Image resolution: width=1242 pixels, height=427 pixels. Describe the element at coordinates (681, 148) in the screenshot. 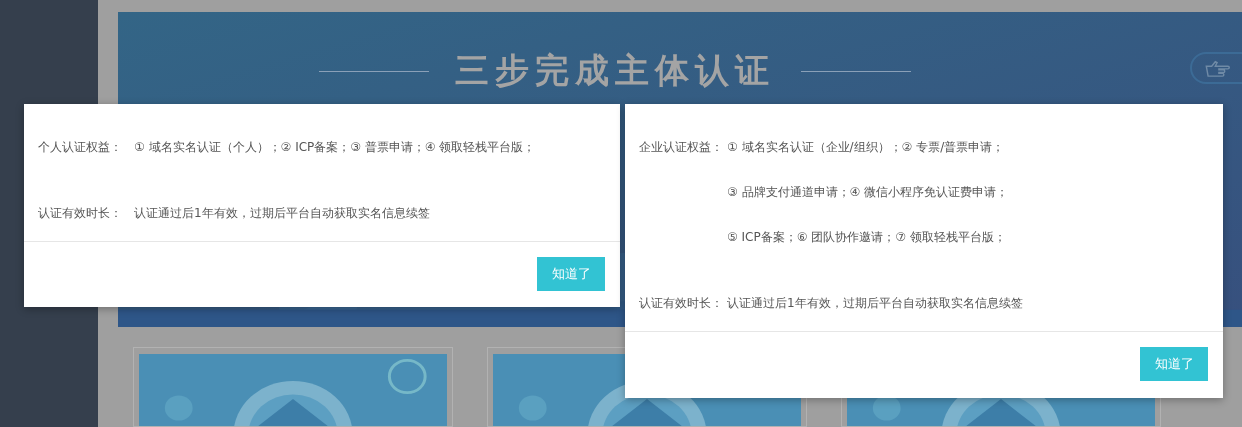

I see `benefits-label: 企业认证权益：` at that location.